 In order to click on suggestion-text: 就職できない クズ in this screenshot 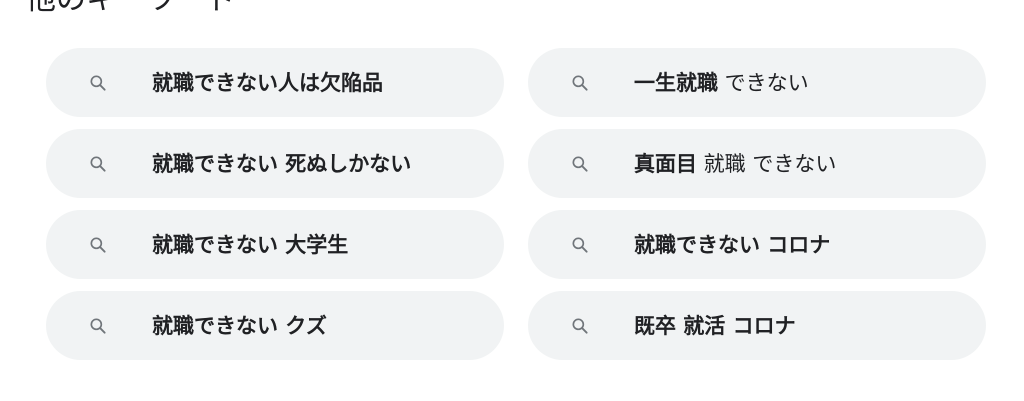, I will do `click(239, 326)`.